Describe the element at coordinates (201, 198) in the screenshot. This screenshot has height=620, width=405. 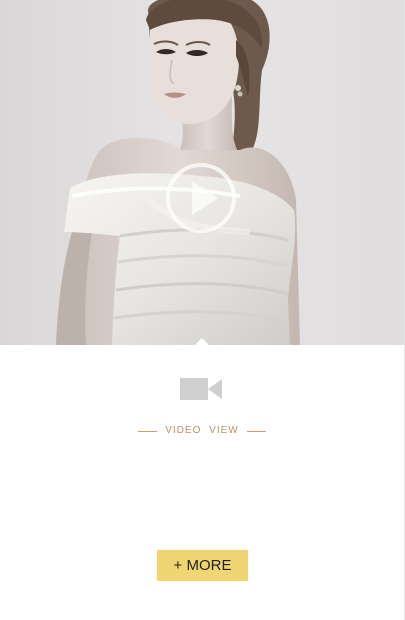
I see `play-icon` at that location.